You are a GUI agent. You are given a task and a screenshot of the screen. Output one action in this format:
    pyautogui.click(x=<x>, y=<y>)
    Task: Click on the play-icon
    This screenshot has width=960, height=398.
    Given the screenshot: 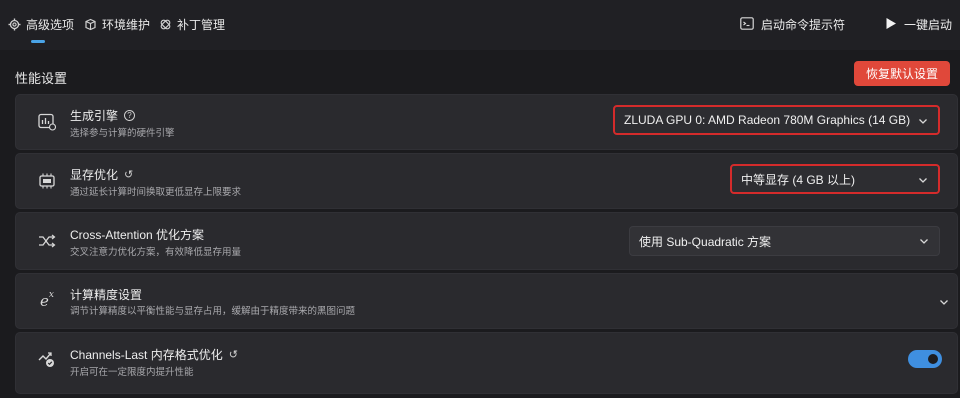 What is the action you would take?
    pyautogui.click(x=891, y=25)
    